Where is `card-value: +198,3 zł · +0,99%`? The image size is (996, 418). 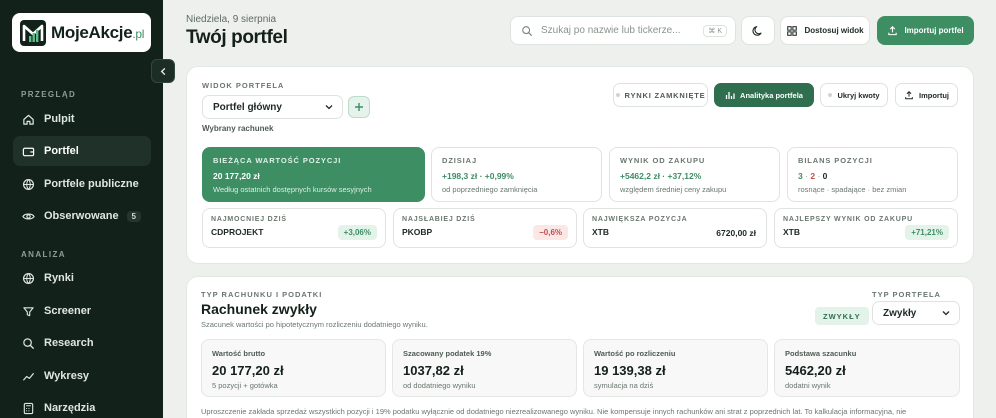
card-value: +198,3 zł · +0,99% is located at coordinates (478, 176).